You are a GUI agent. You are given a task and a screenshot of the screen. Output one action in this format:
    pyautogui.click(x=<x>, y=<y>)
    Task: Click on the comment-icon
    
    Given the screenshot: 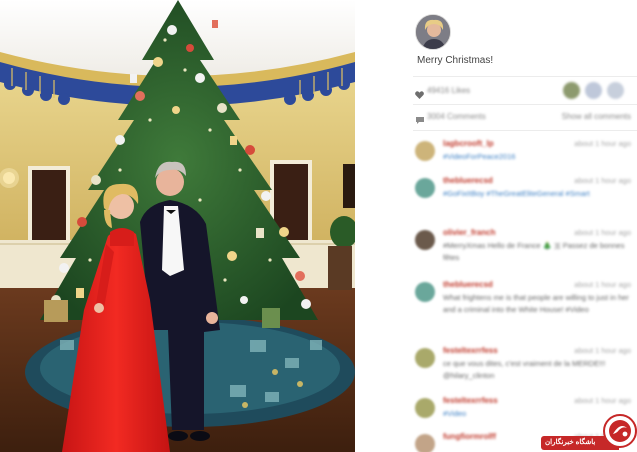 What is the action you would take?
    pyautogui.click(x=420, y=118)
    